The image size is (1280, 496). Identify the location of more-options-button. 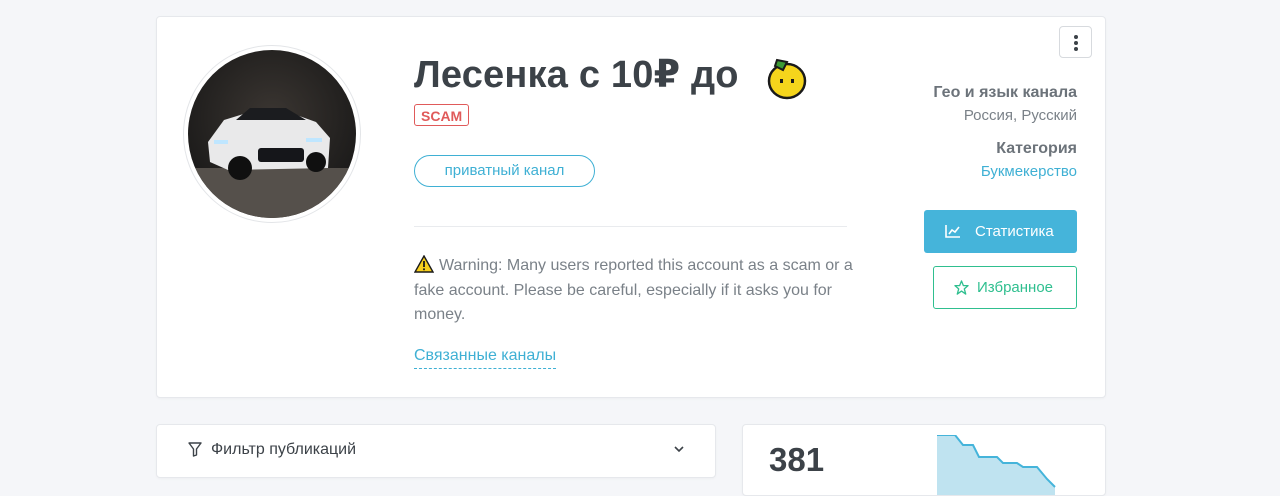
(1075, 42).